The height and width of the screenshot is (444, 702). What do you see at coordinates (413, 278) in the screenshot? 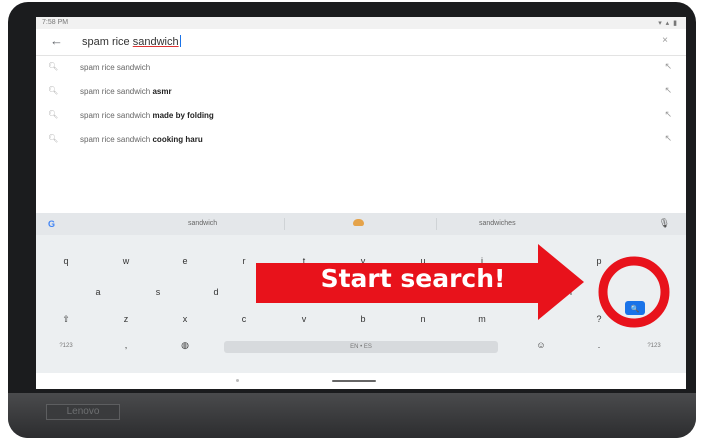
I see `callout-label: Start search!` at bounding box center [413, 278].